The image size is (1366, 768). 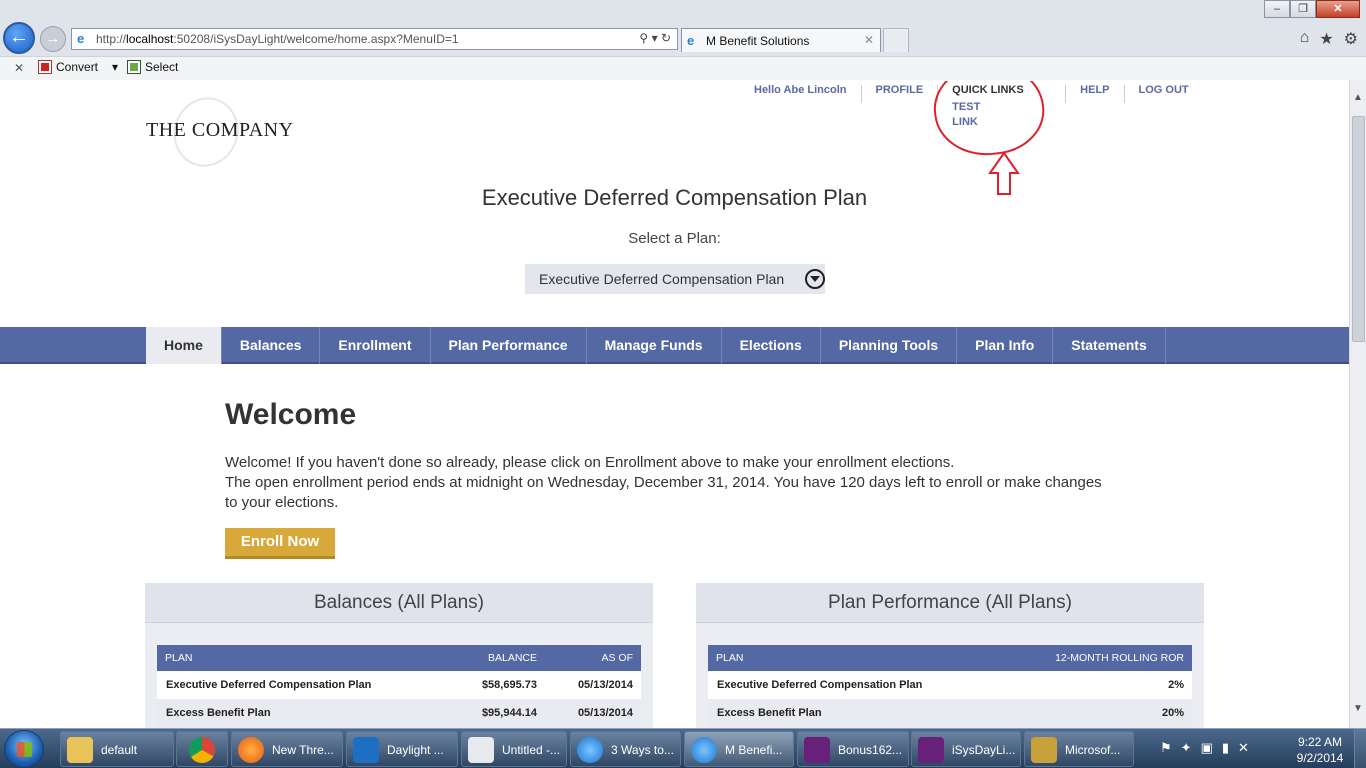 What do you see at coordinates (19, 68) in the screenshot?
I see `close-bar-icon: ✕` at bounding box center [19, 68].